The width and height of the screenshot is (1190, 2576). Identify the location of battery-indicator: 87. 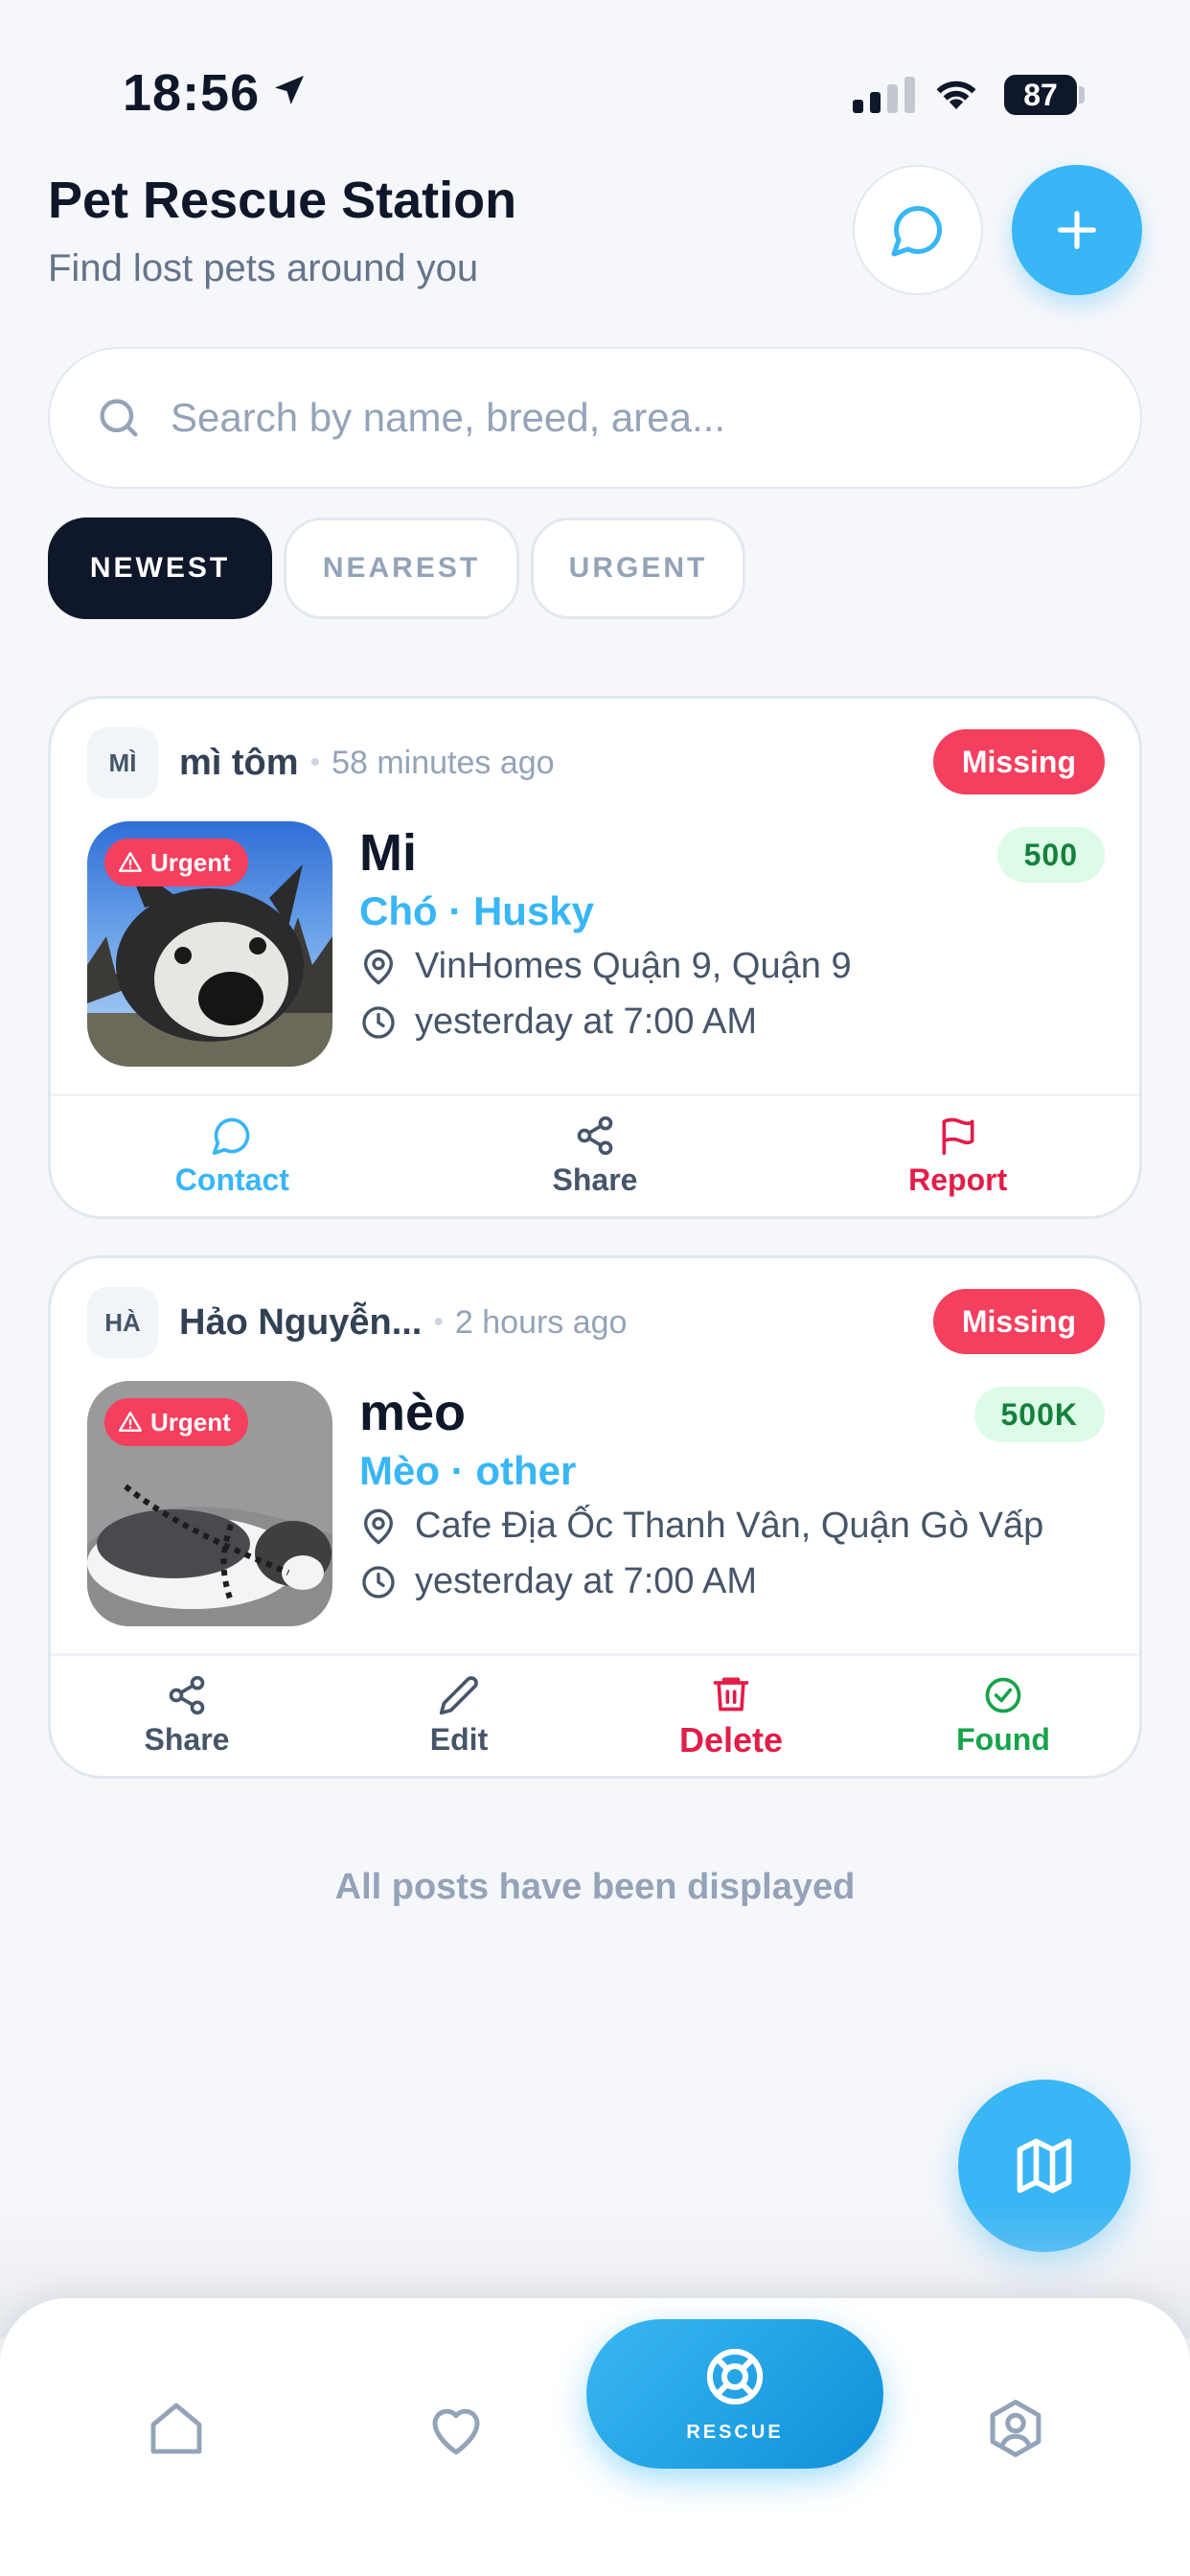
(1040, 95).